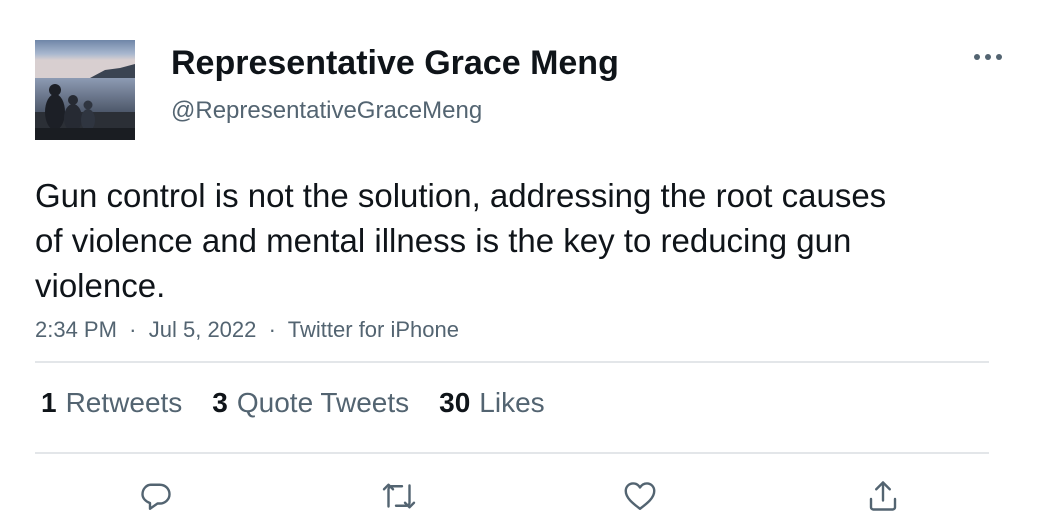  I want to click on like-button, so click(640, 496).